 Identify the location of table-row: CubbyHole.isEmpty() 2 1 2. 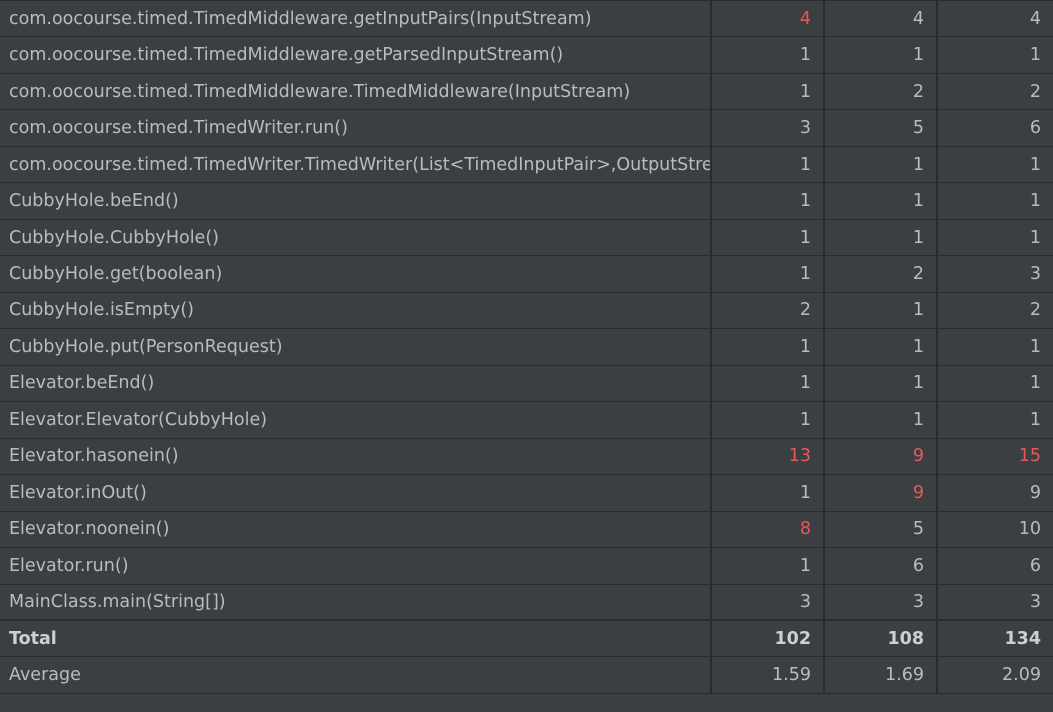
(526, 311).